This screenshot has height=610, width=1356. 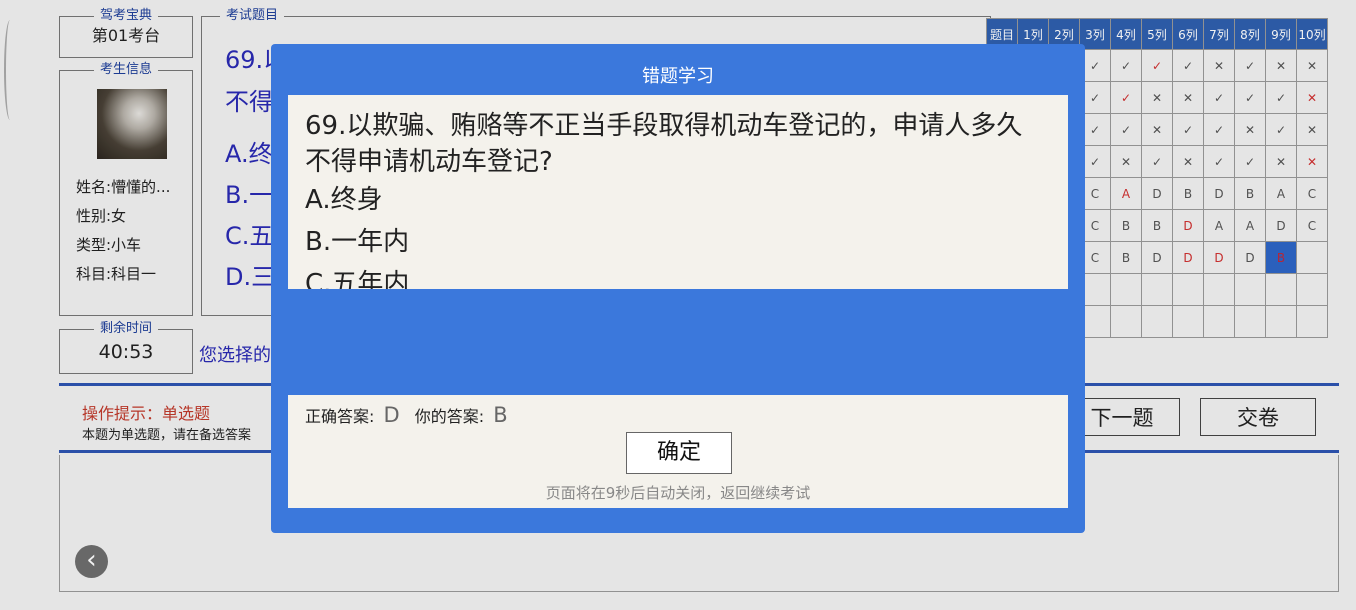 What do you see at coordinates (449, 416) in the screenshot?
I see `your-answer-label: 你的答案:` at bounding box center [449, 416].